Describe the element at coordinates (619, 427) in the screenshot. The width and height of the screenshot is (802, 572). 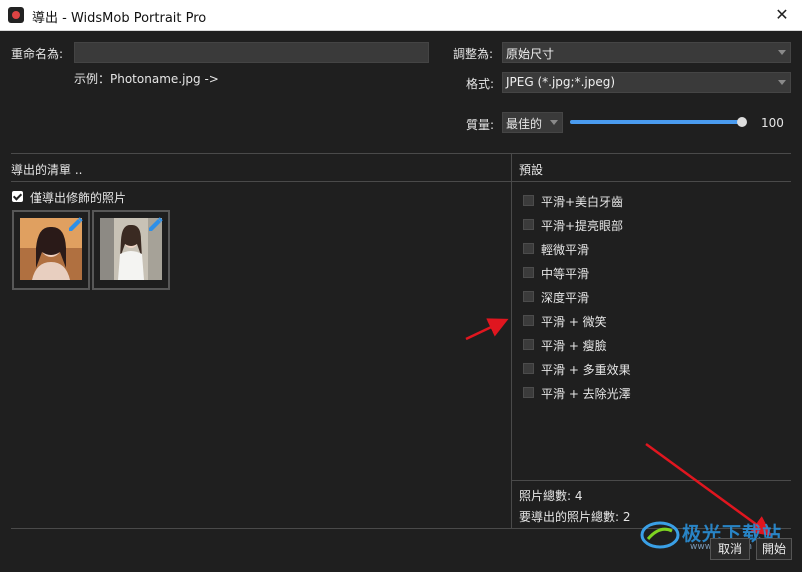
I see `annotation-arrows` at that location.